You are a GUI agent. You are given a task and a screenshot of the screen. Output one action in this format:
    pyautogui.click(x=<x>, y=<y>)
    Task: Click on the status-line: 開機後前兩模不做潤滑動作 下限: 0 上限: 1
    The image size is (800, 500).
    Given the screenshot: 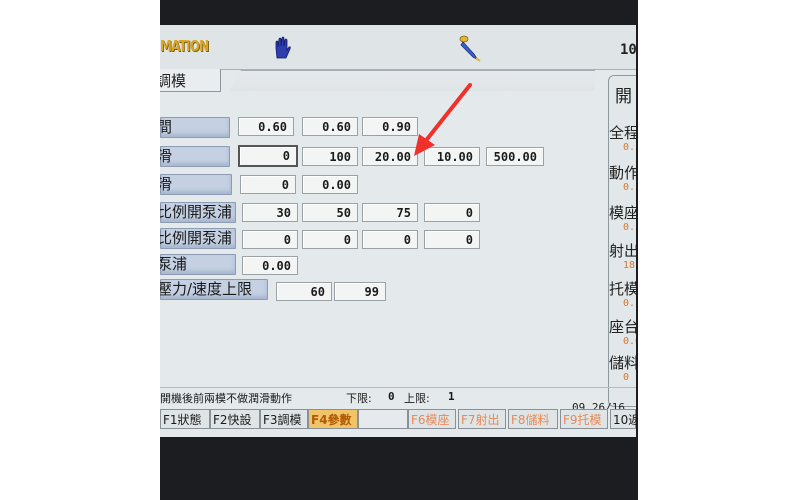 What is the action you would take?
    pyautogui.click(x=398, y=396)
    